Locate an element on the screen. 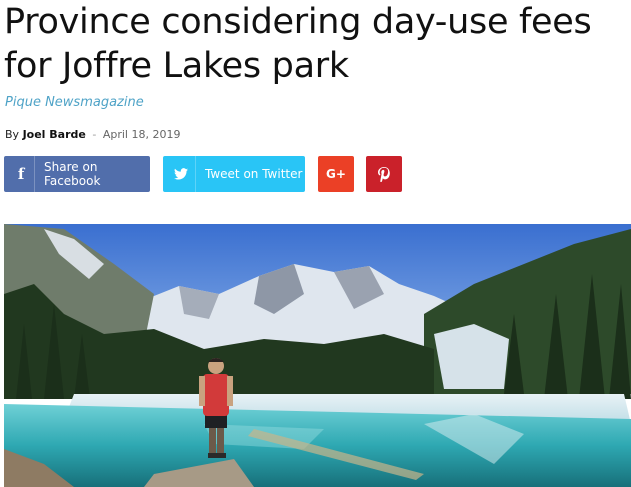  google-plus-icon: G+ is located at coordinates (336, 174).